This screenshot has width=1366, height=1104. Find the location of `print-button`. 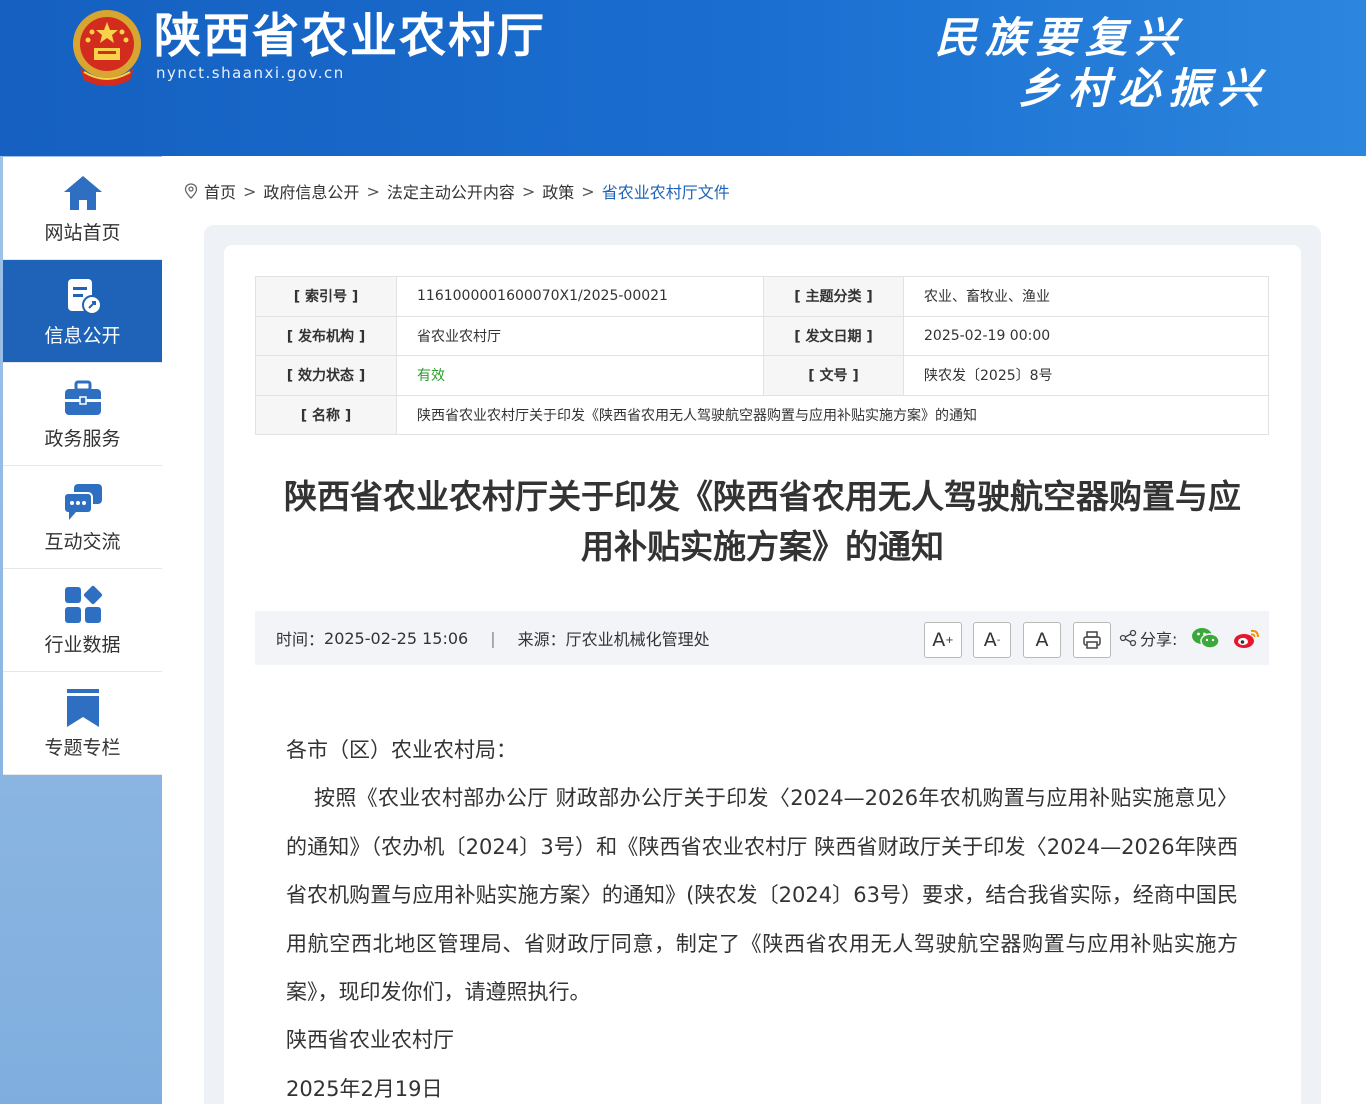

print-button is located at coordinates (1092, 640).